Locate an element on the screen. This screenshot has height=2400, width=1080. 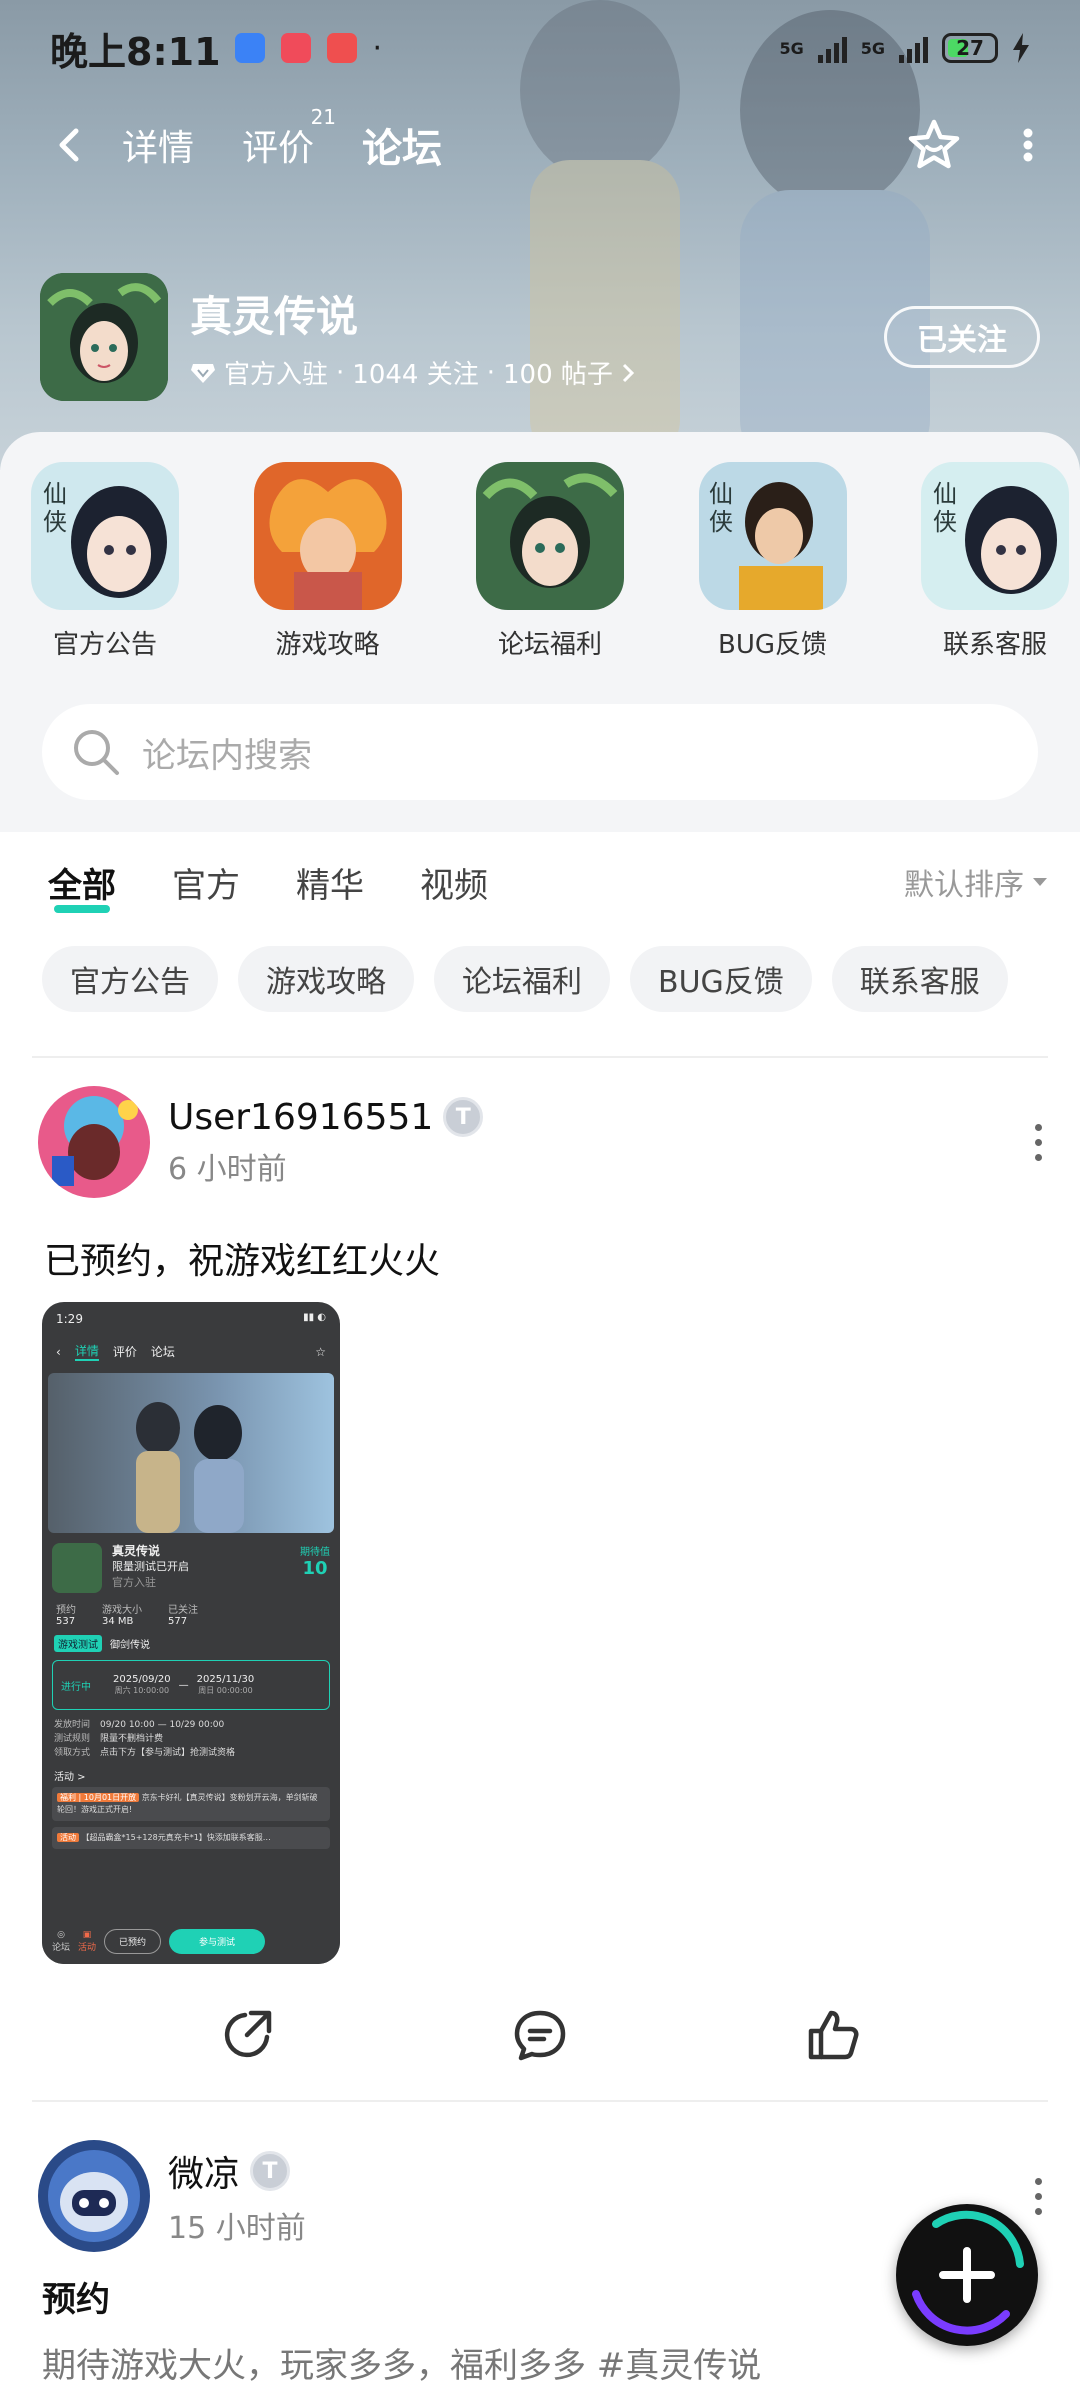
svg-text: 仙 is located at coordinates (721, 494).